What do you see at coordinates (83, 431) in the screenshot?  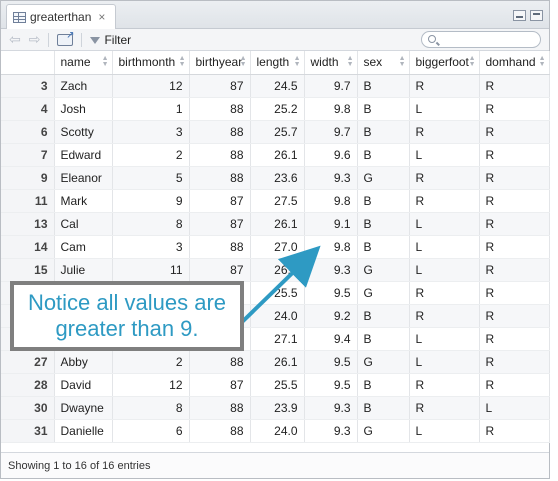 I see `cell-name: Danielle` at bounding box center [83, 431].